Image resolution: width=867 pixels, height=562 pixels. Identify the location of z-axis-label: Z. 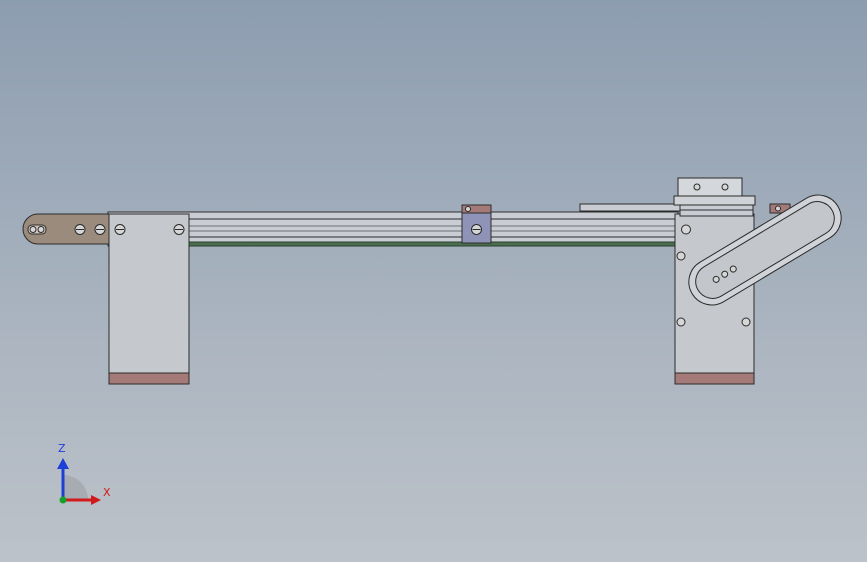
(62, 448).